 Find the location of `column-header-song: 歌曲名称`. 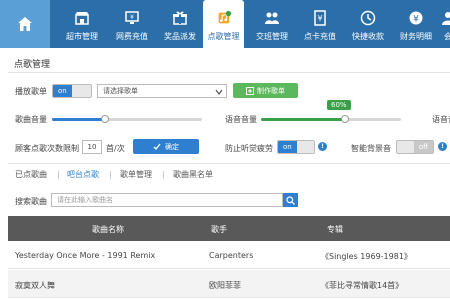

column-header-song: 歌曲名称 is located at coordinates (108, 229).